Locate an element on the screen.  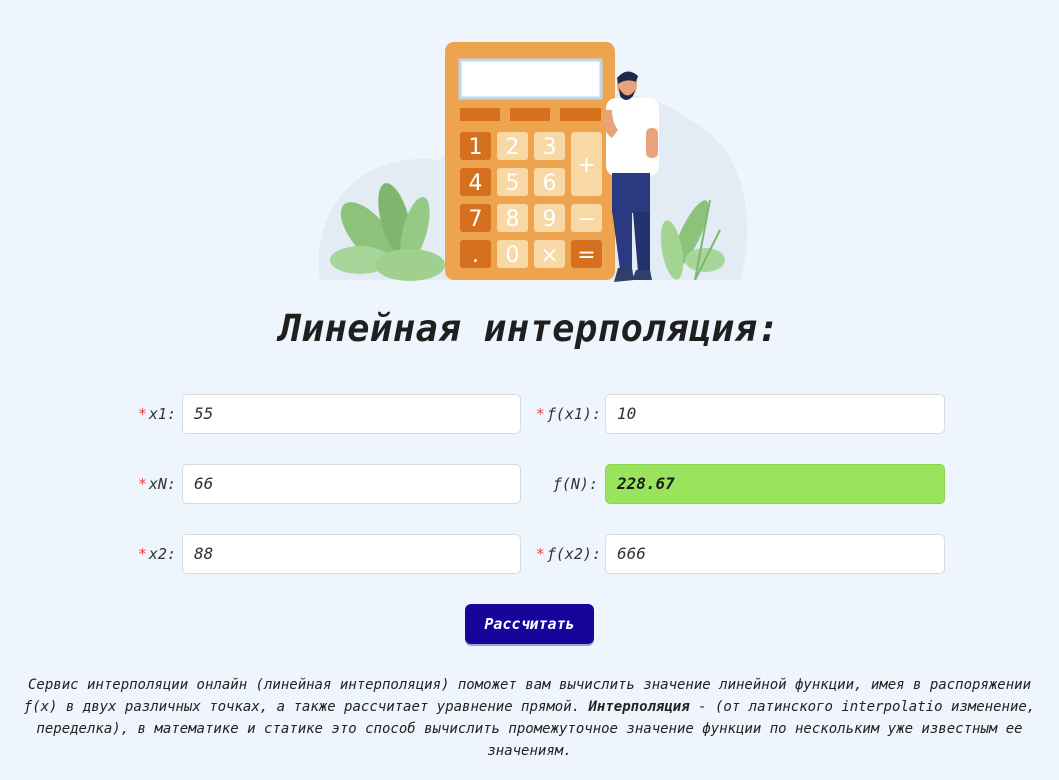
fx1-label: * ƒ(x1): is located at coordinates (560, 414).